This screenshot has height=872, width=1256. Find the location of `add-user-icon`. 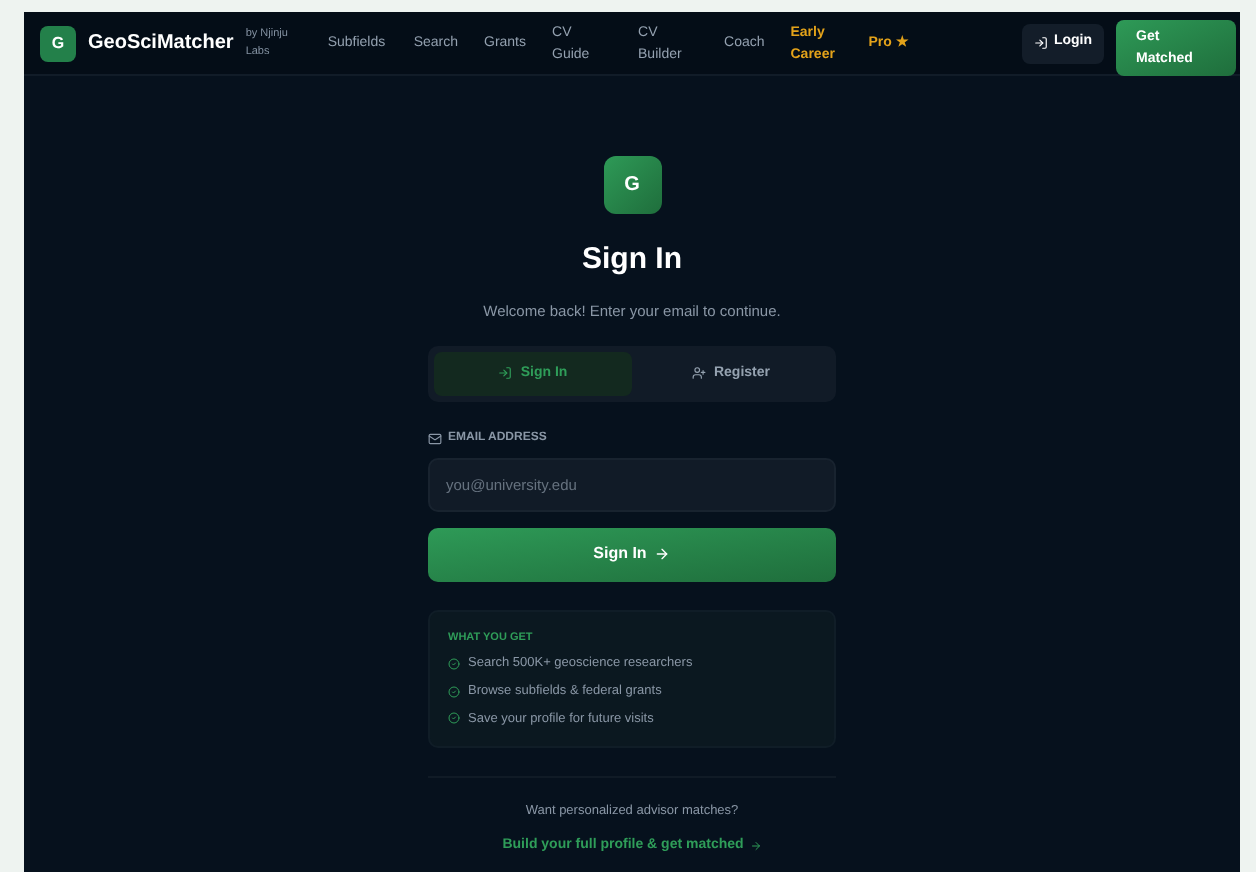

add-user-icon is located at coordinates (698, 373).